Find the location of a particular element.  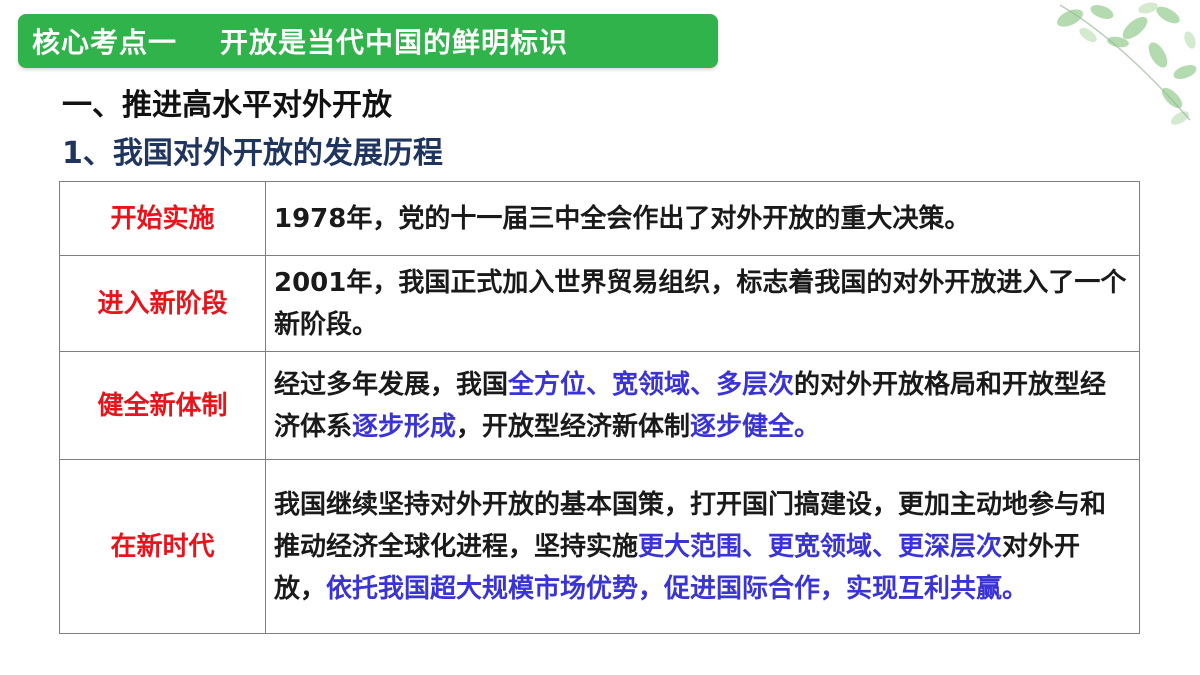

highlighted-text: 依托我国超大规模市场优势，促进国际合作，实现互利共赢。 is located at coordinates (677, 588).